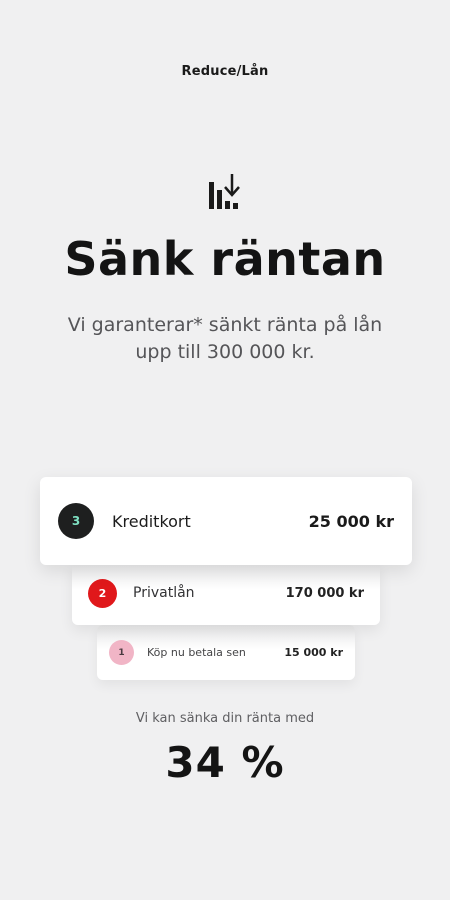  I want to click on app-title: Reduce/Lån, so click(225, 71).